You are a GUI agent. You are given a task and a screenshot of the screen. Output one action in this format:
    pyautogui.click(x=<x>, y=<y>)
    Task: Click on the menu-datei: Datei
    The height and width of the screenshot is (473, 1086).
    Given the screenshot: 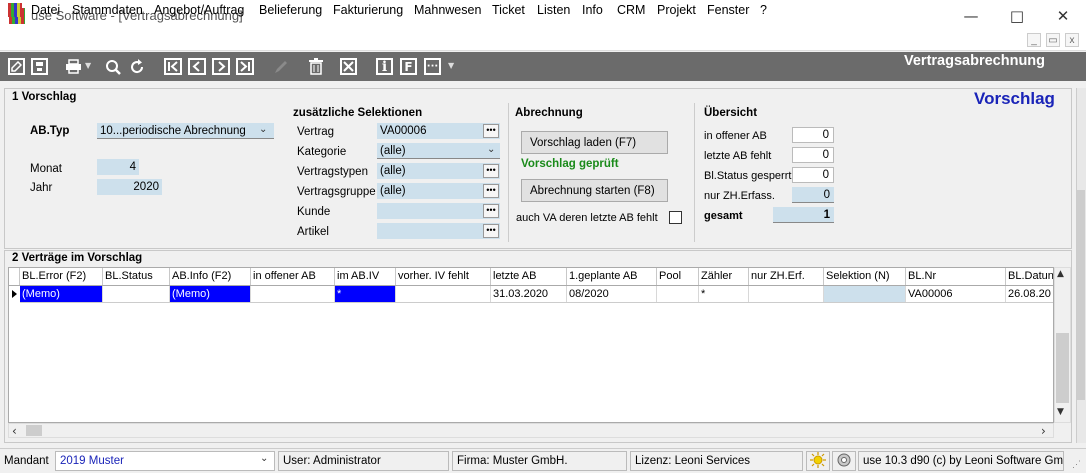 What is the action you would take?
    pyautogui.click(x=45, y=10)
    